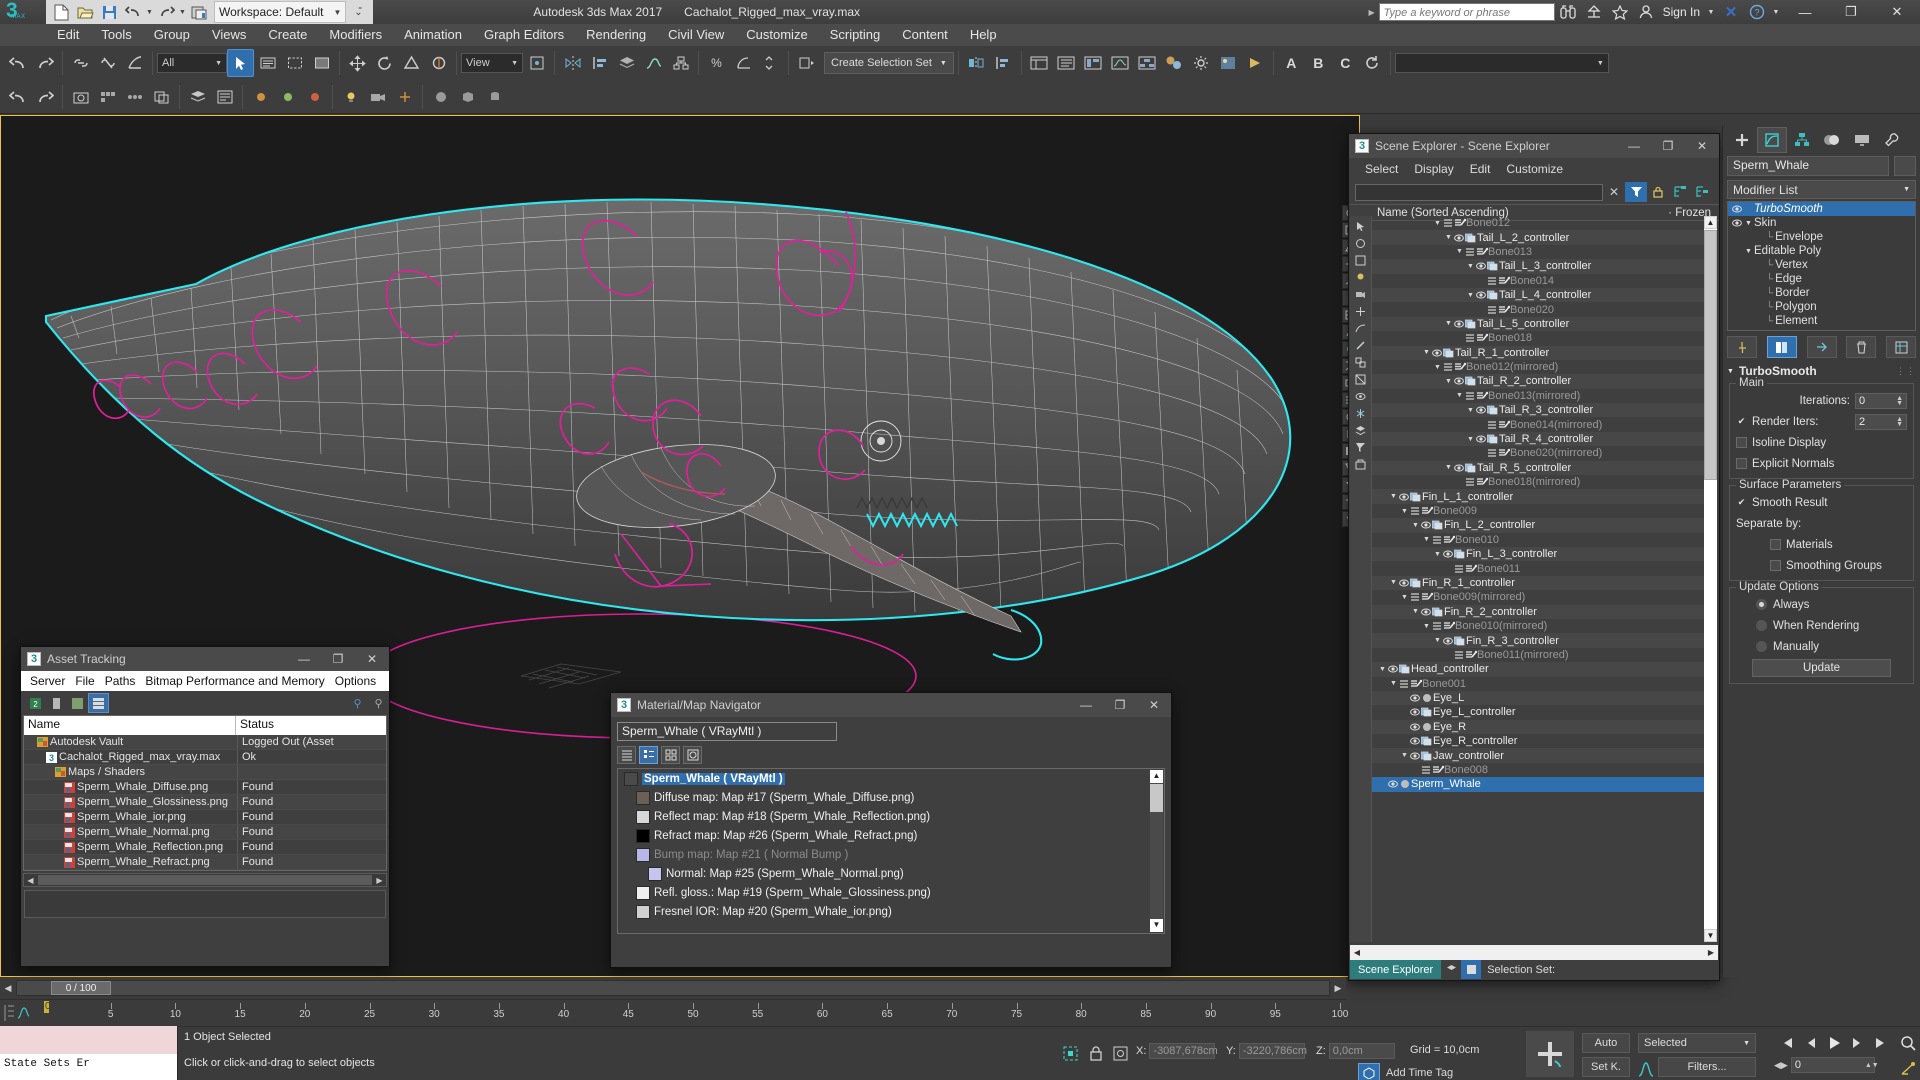  What do you see at coordinates (1523, 324) in the screenshot?
I see `node-name: Tail_L_5_controller` at bounding box center [1523, 324].